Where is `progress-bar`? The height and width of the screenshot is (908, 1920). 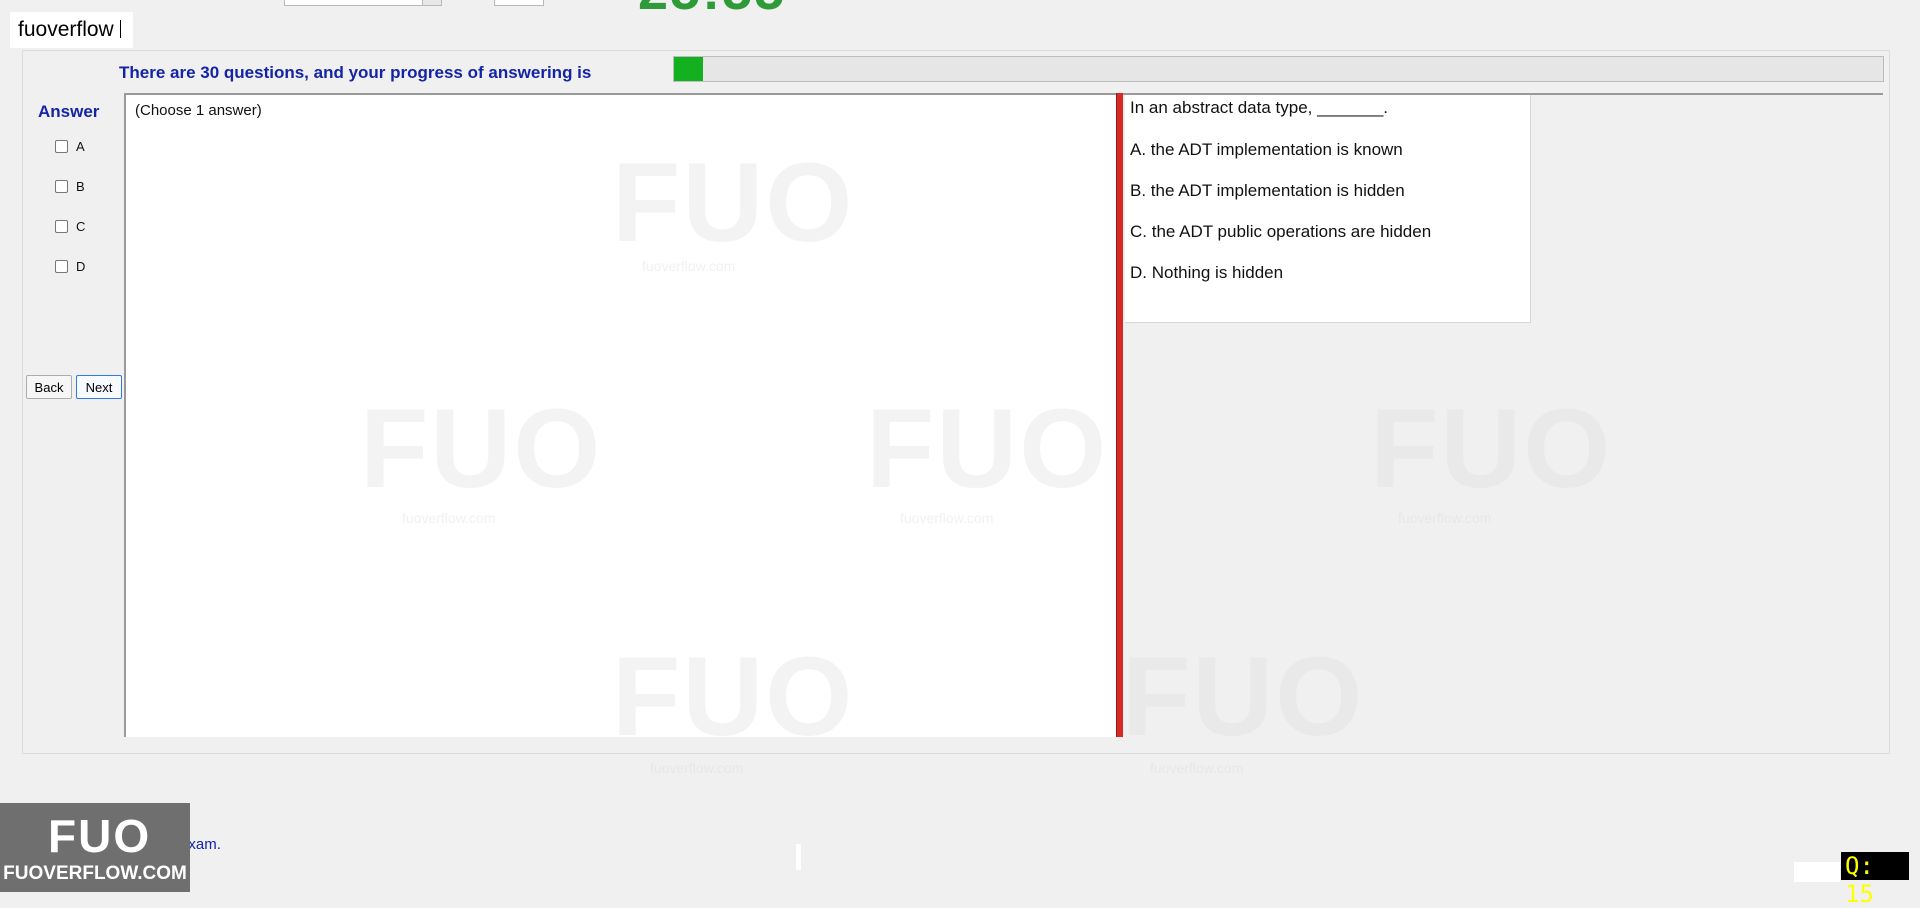 progress-bar is located at coordinates (1278, 69).